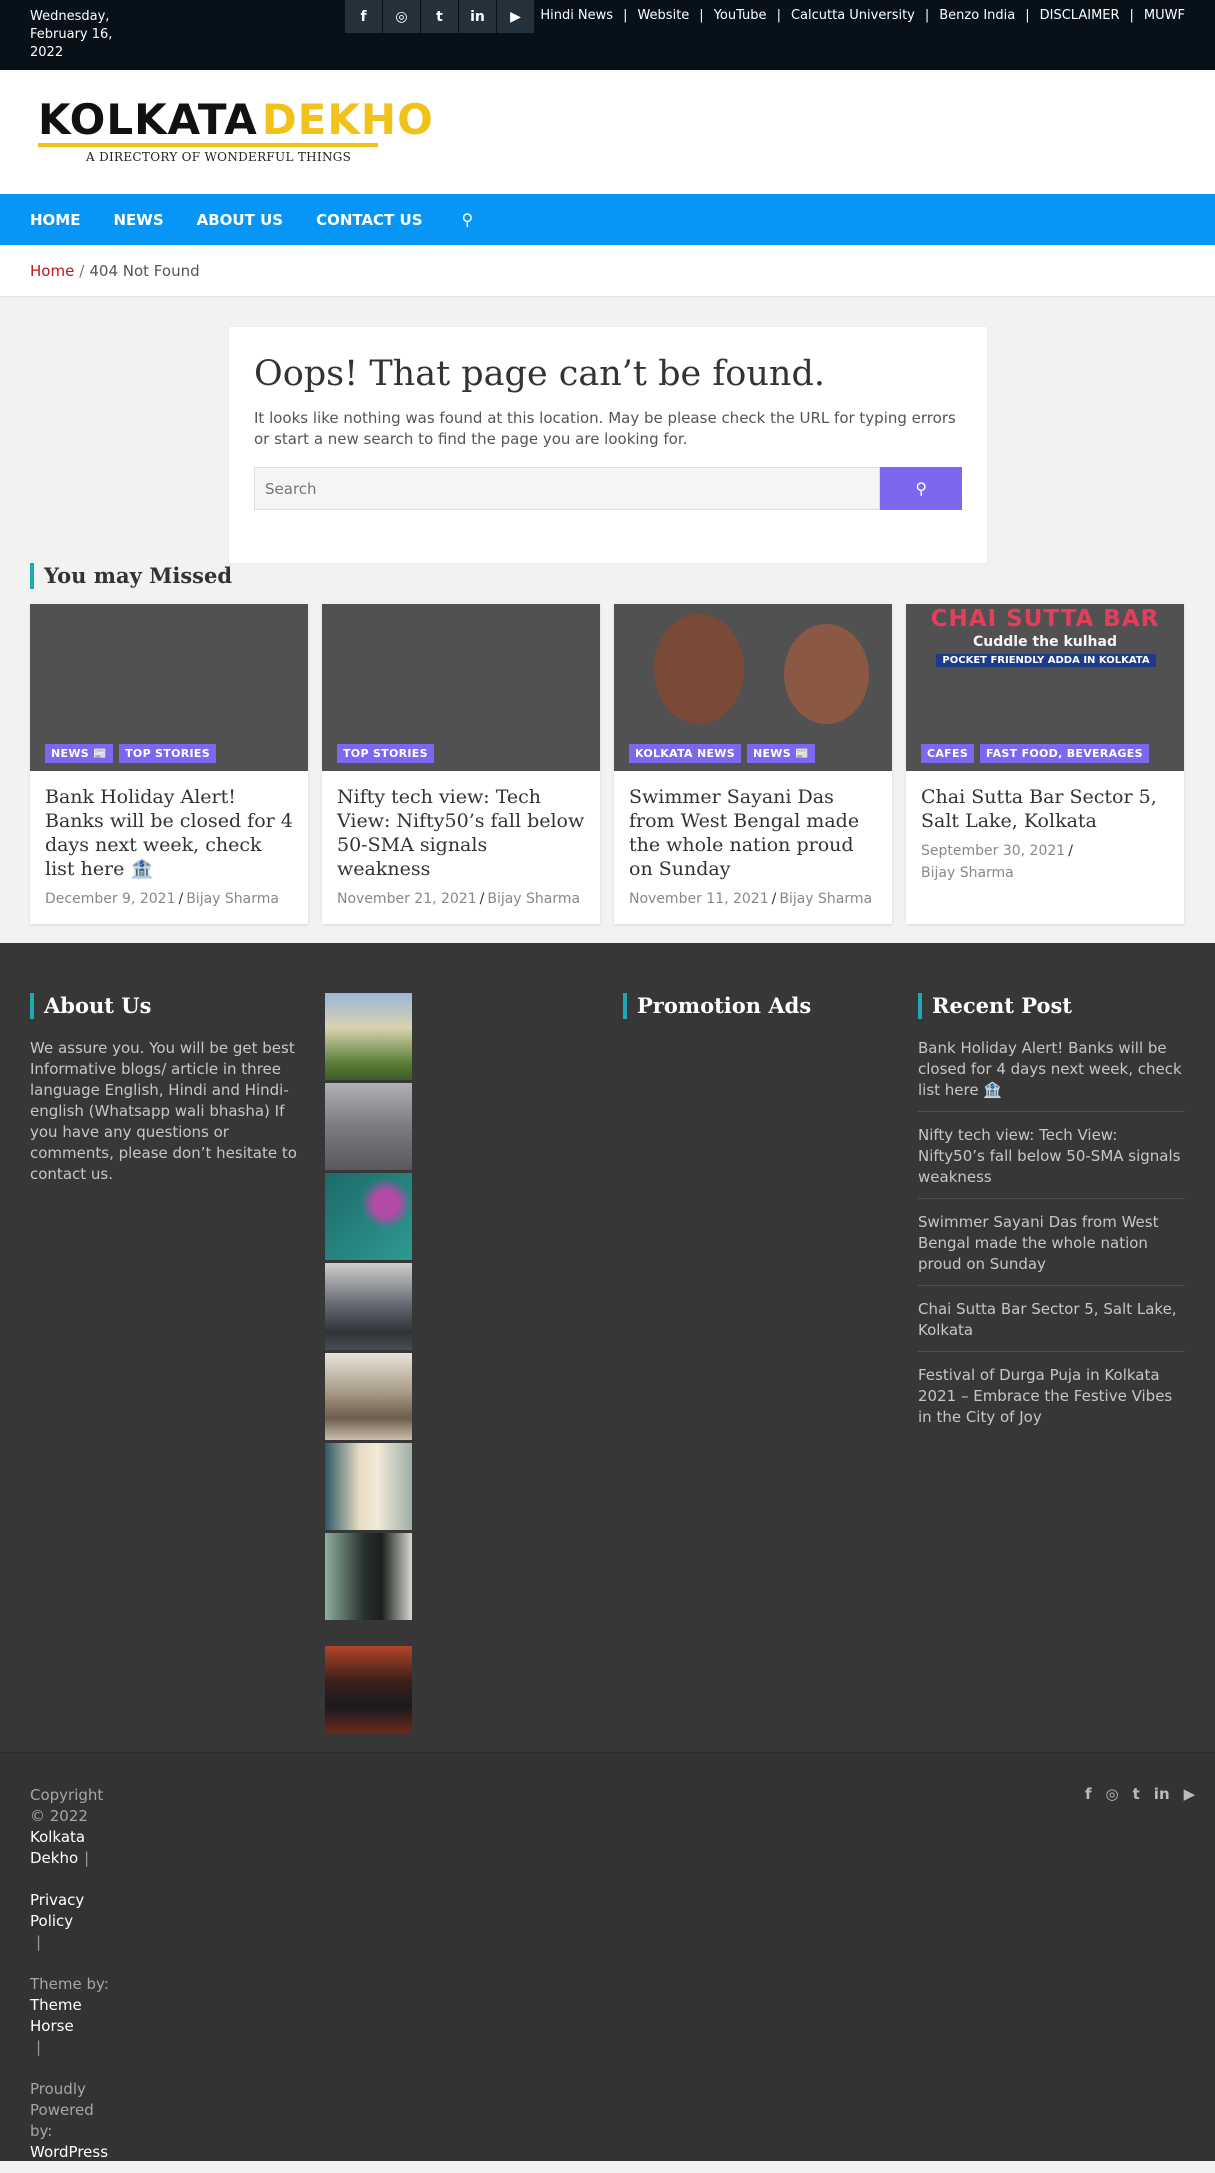 The height and width of the screenshot is (2173, 1215). What do you see at coordinates (993, 851) in the screenshot?
I see `card-date: September 30, 2021` at bounding box center [993, 851].